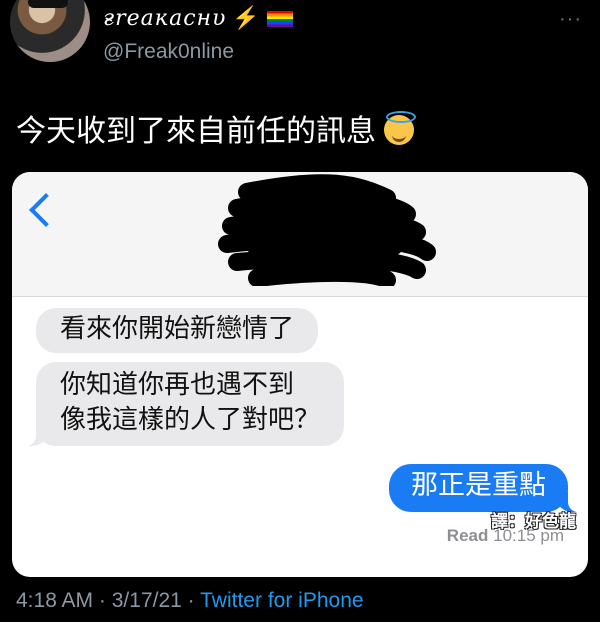 This screenshot has width=600, height=622. I want to click on sent-message-text: 那正是重點, so click(478, 485).